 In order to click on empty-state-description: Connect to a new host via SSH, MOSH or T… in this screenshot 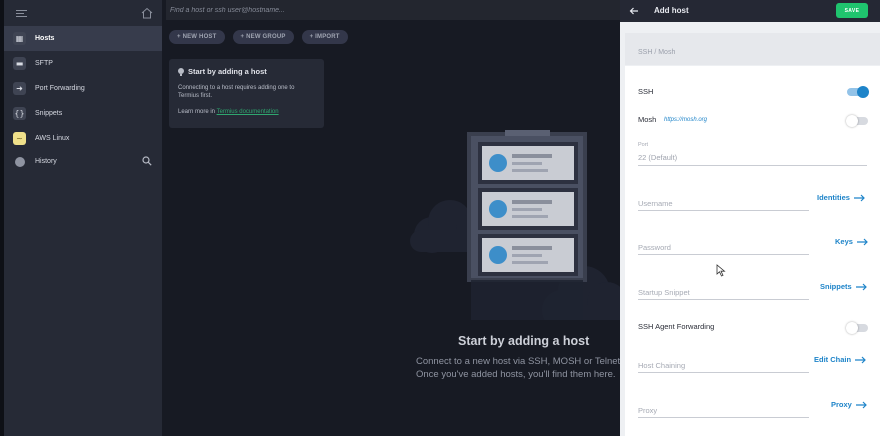, I will do `click(521, 368)`.